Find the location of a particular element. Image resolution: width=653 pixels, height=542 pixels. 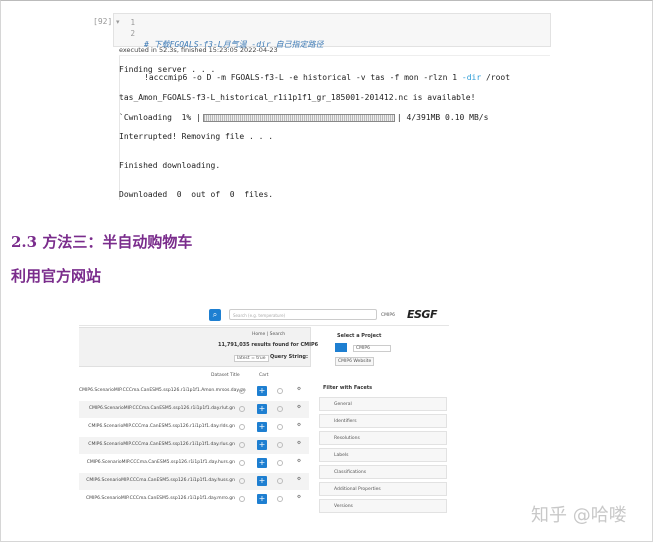

output-progress-line: `Cwnloading 1% | | 4/391MB 0.10 MB/s is located at coordinates (304, 117).